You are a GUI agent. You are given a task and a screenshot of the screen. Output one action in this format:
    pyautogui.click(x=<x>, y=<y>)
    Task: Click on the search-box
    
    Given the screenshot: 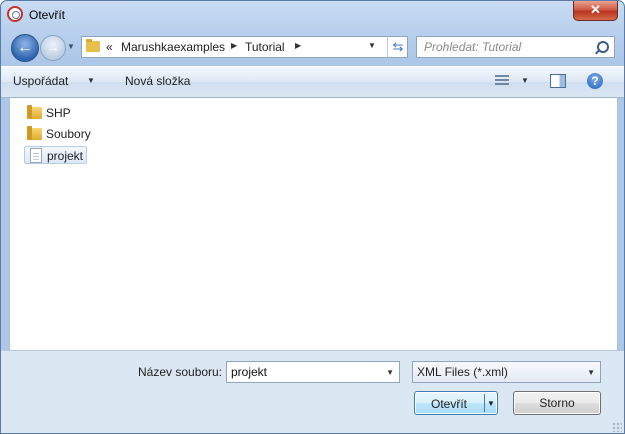 What is the action you would take?
    pyautogui.click(x=515, y=47)
    